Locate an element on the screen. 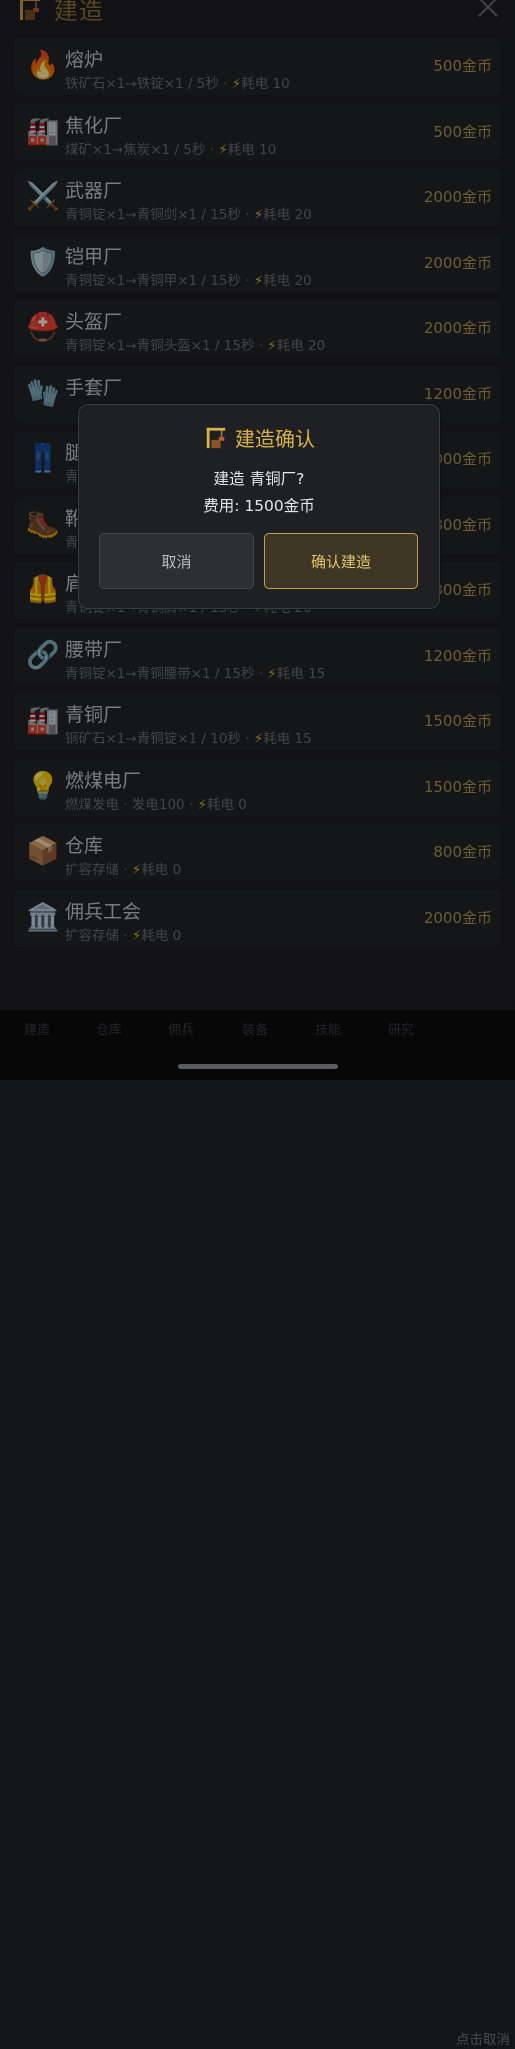  tap-cancel-hint: 点击取消 is located at coordinates (483, 2040).